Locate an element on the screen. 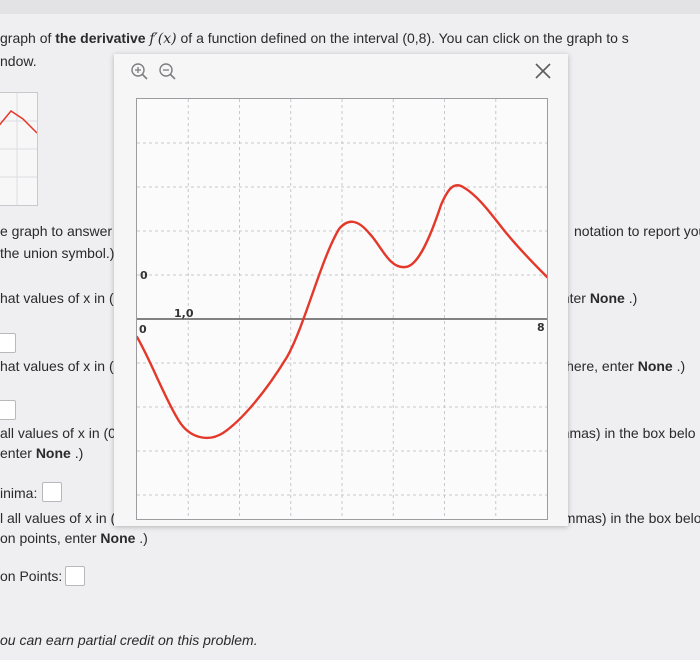 This screenshot has width=700, height=660. minima-input is located at coordinates (52, 492).